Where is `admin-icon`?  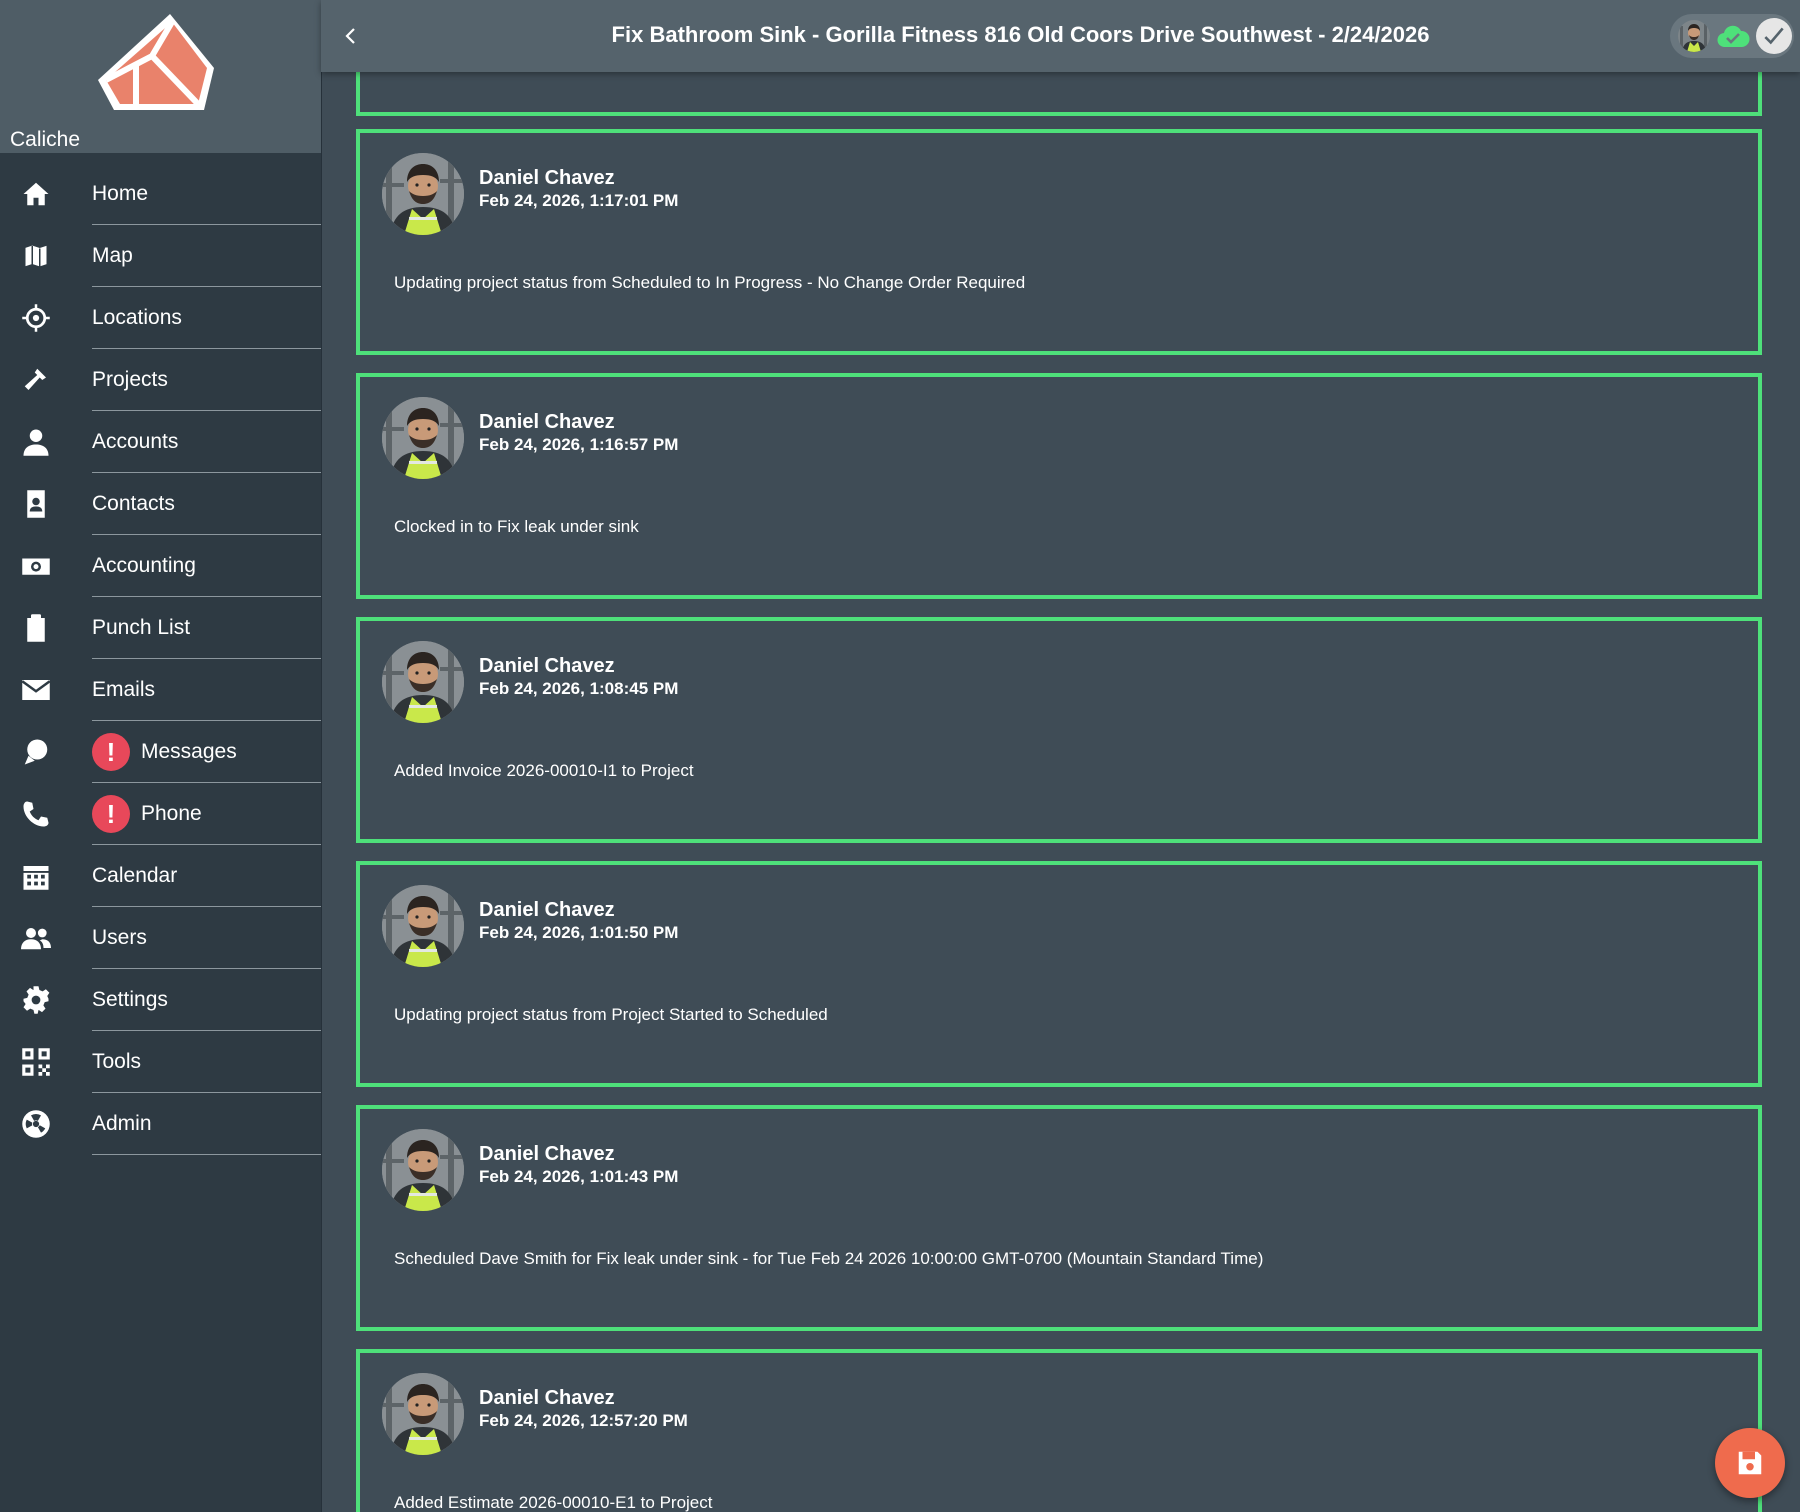 admin-icon is located at coordinates (36, 1124).